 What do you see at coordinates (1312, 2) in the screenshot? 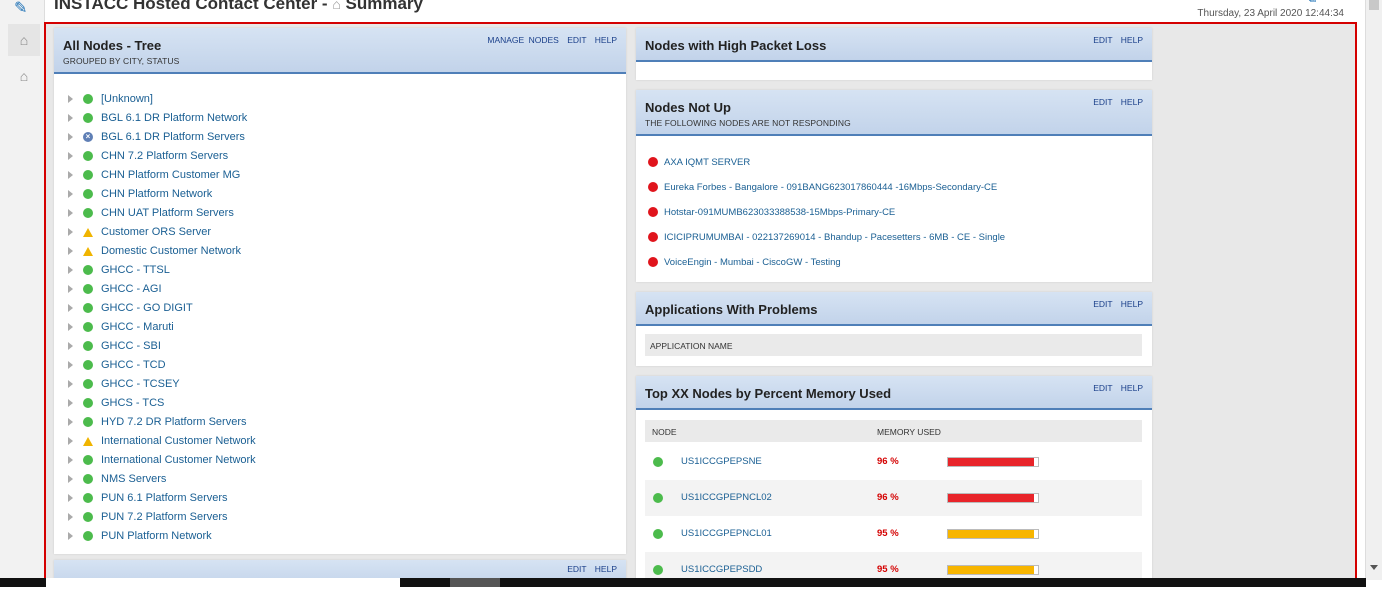
I see `show-in-new-mode-link: ⧉` at bounding box center [1312, 2].